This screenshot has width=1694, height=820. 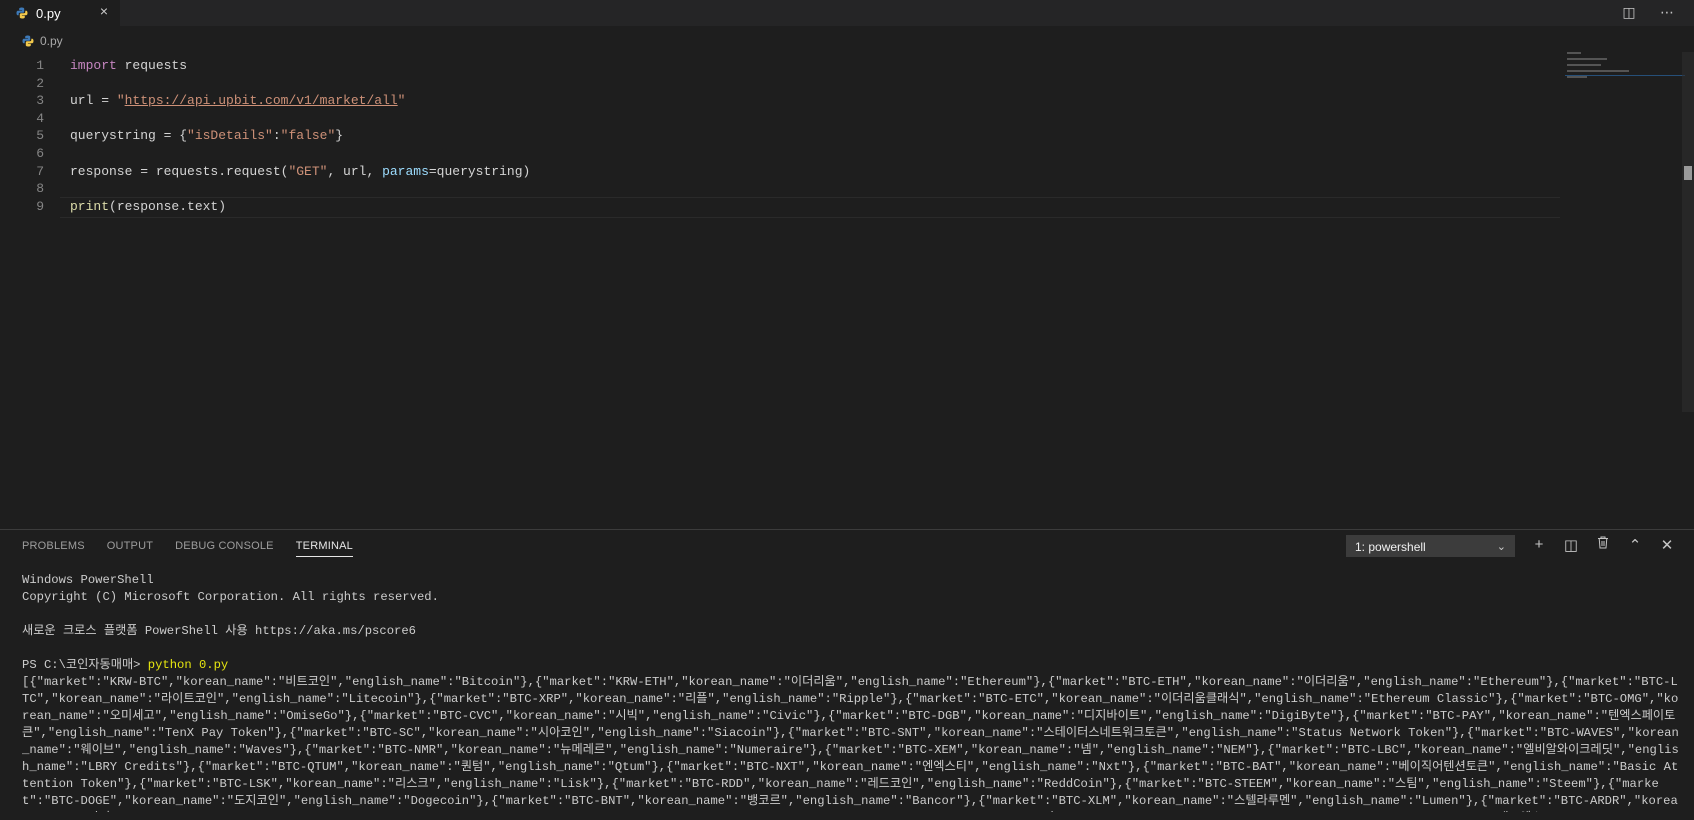 I want to click on code-token: (response.text), so click(x=168, y=206).